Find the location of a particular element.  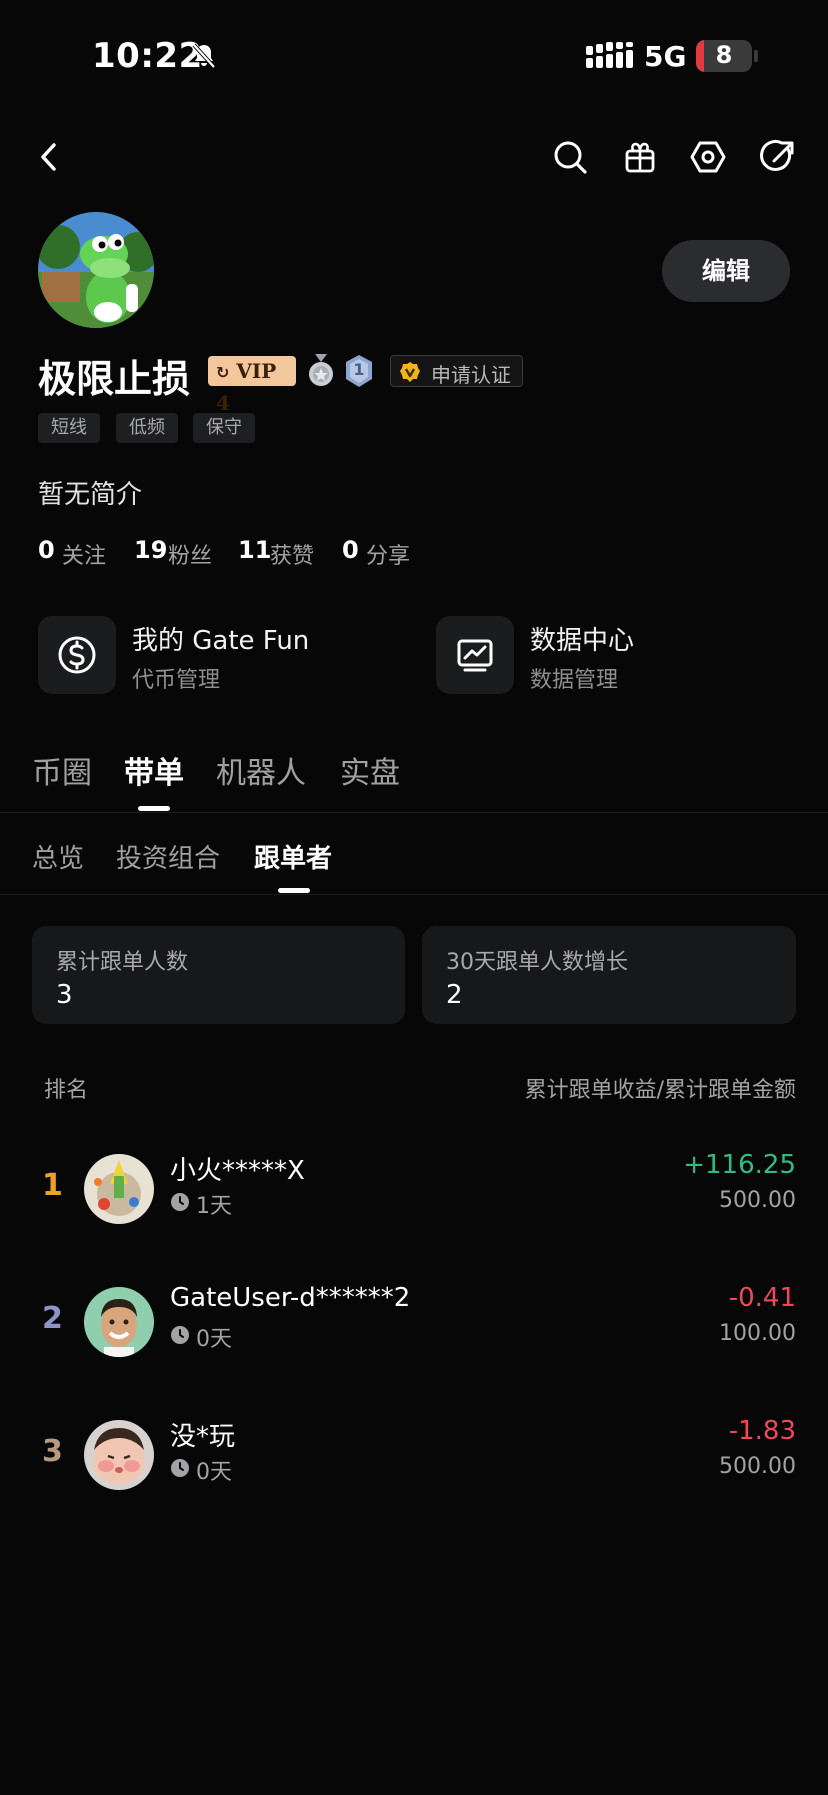

data-center-title: 数据中心 is located at coordinates (582, 638).